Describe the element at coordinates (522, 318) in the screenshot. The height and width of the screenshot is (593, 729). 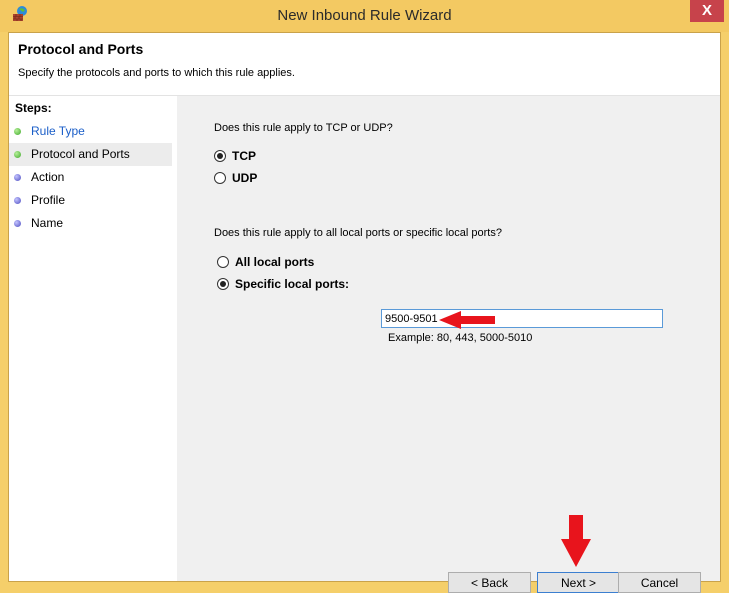
I see `specific-ports-input` at that location.